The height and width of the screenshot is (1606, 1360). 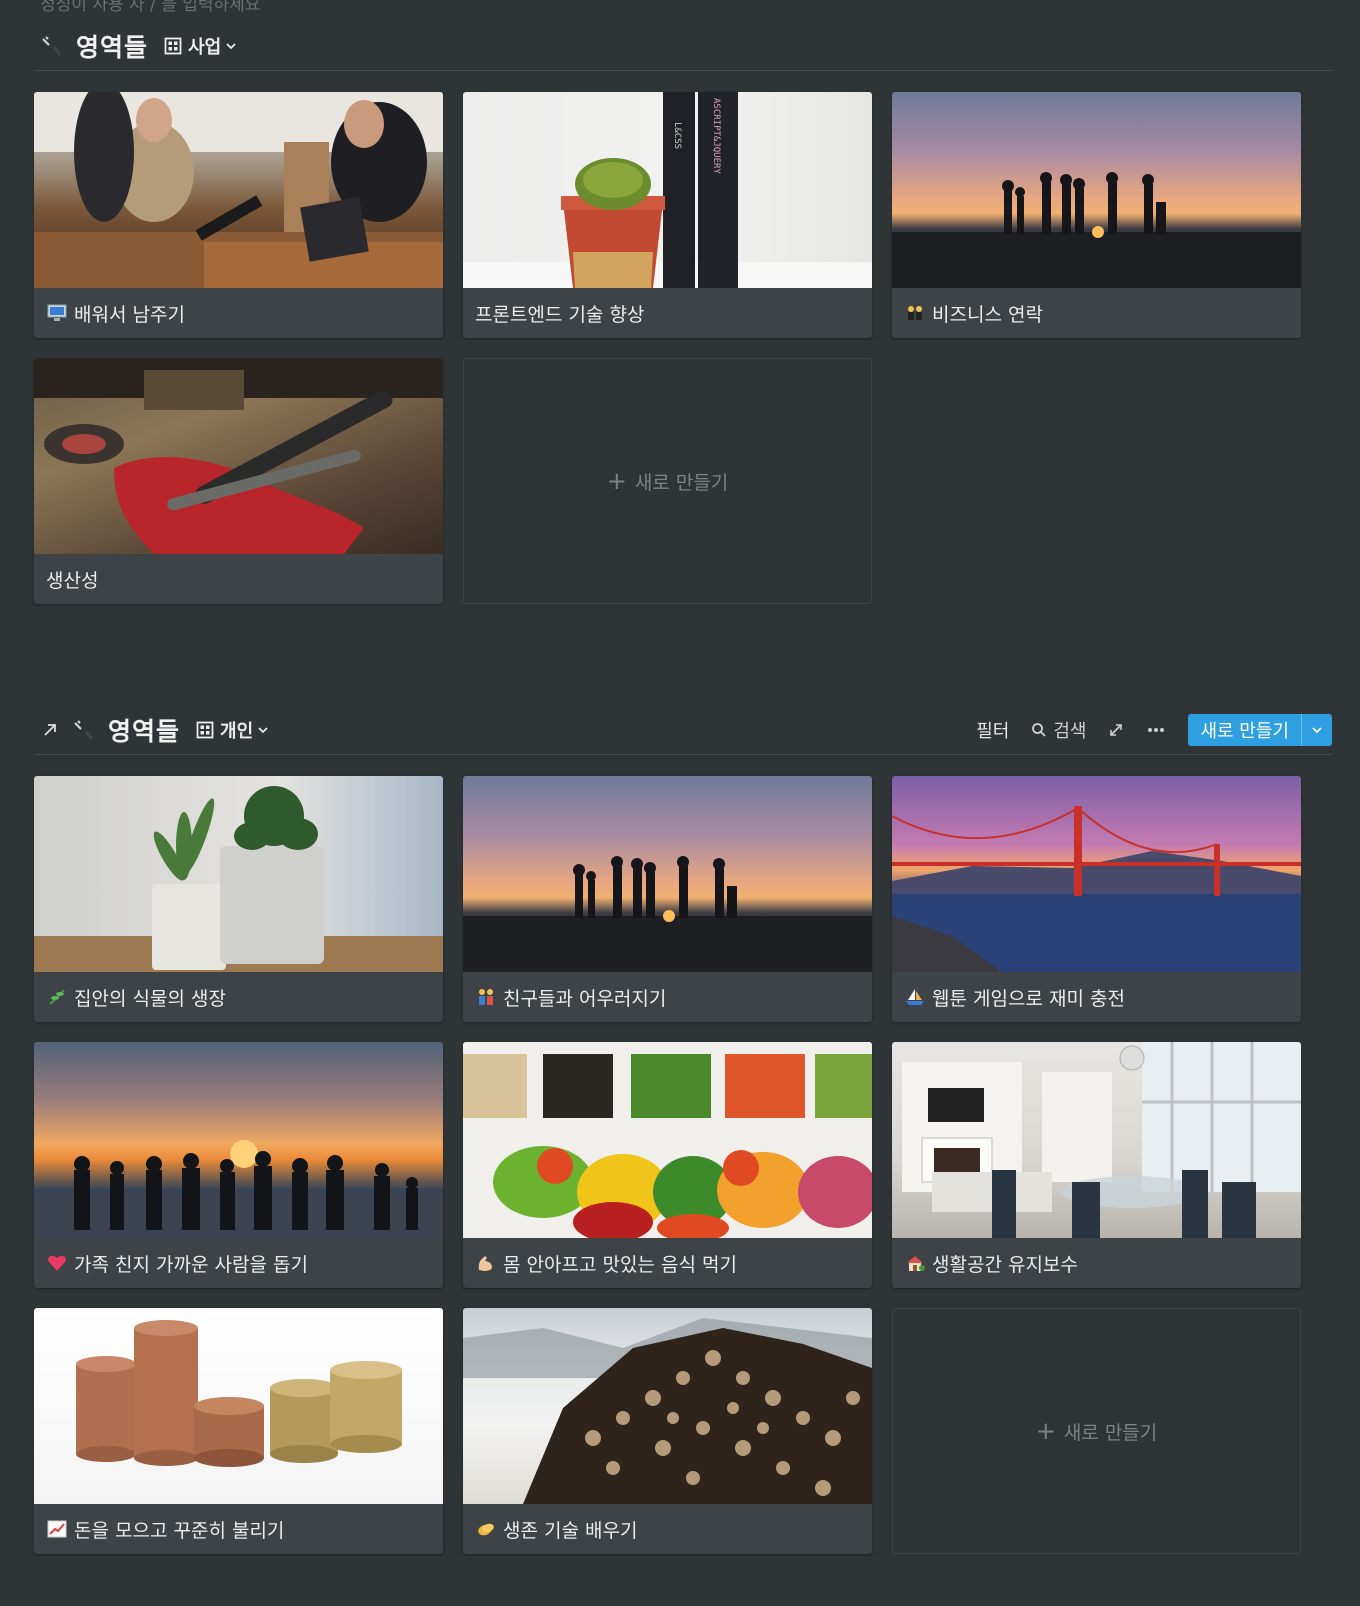 I want to click on gallery-card: 몸 안아프고 맛있는 음식 먹기, so click(x=667, y=1165).